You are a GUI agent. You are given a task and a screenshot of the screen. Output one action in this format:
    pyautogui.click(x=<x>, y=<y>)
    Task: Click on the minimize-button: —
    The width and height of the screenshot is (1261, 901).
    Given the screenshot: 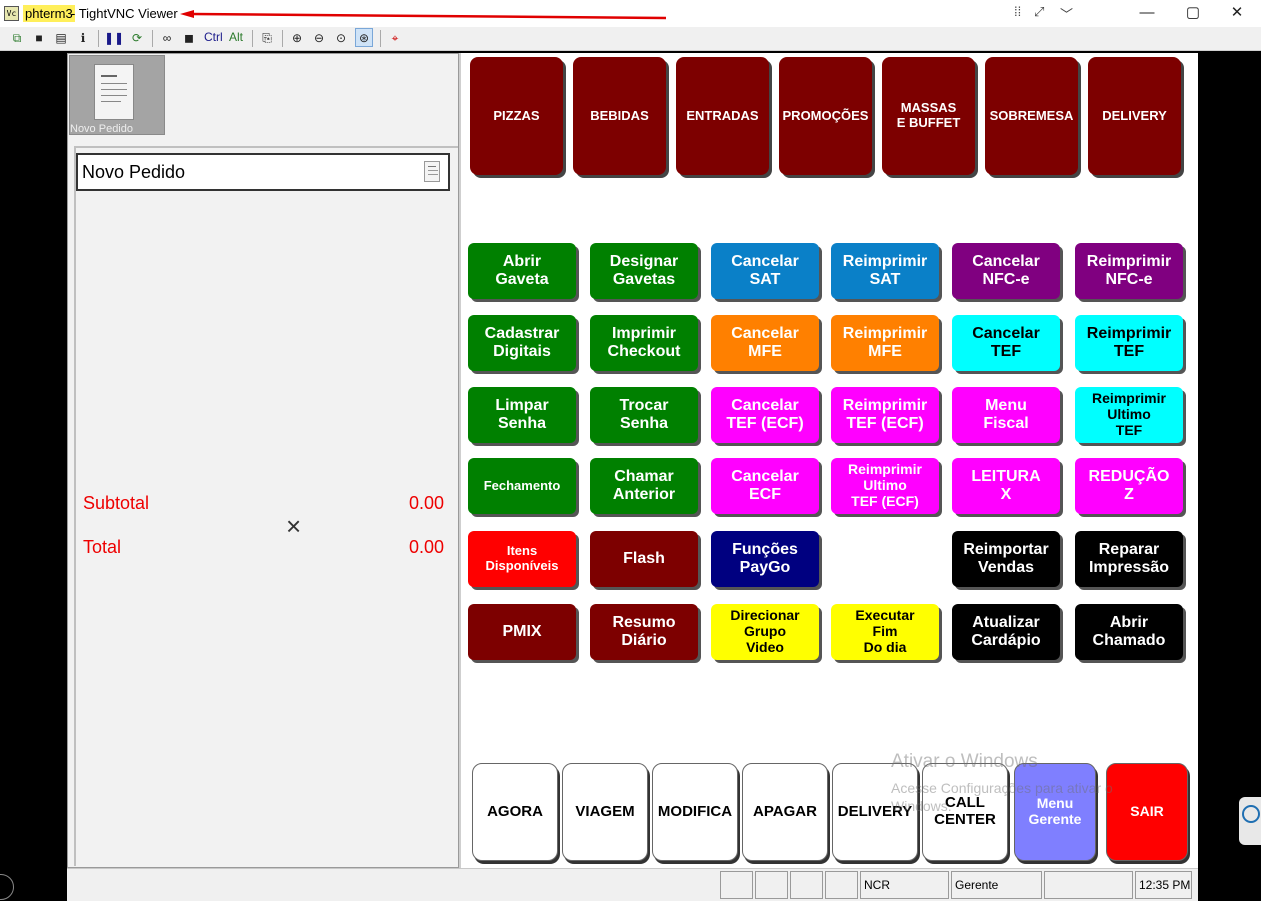 What is the action you would take?
    pyautogui.click(x=1147, y=13)
    